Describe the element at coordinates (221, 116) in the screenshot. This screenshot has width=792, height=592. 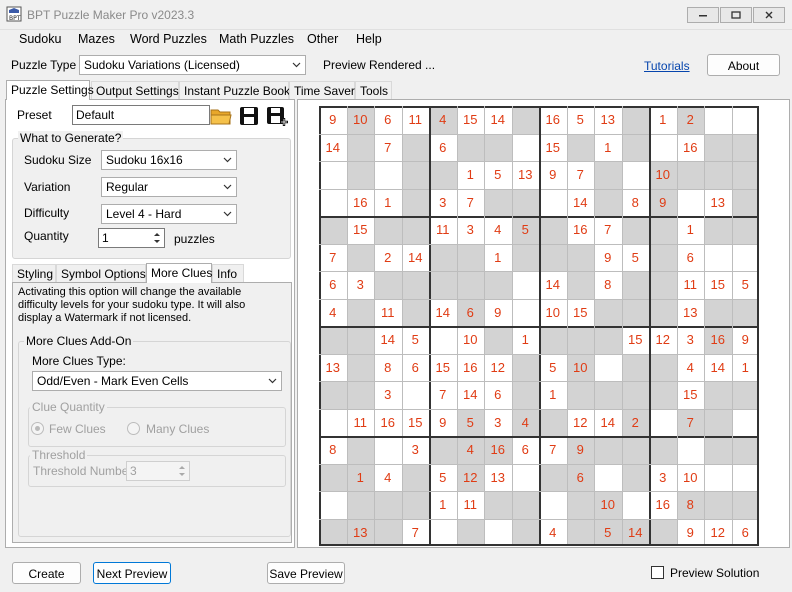
I see `open-folder-icon` at that location.